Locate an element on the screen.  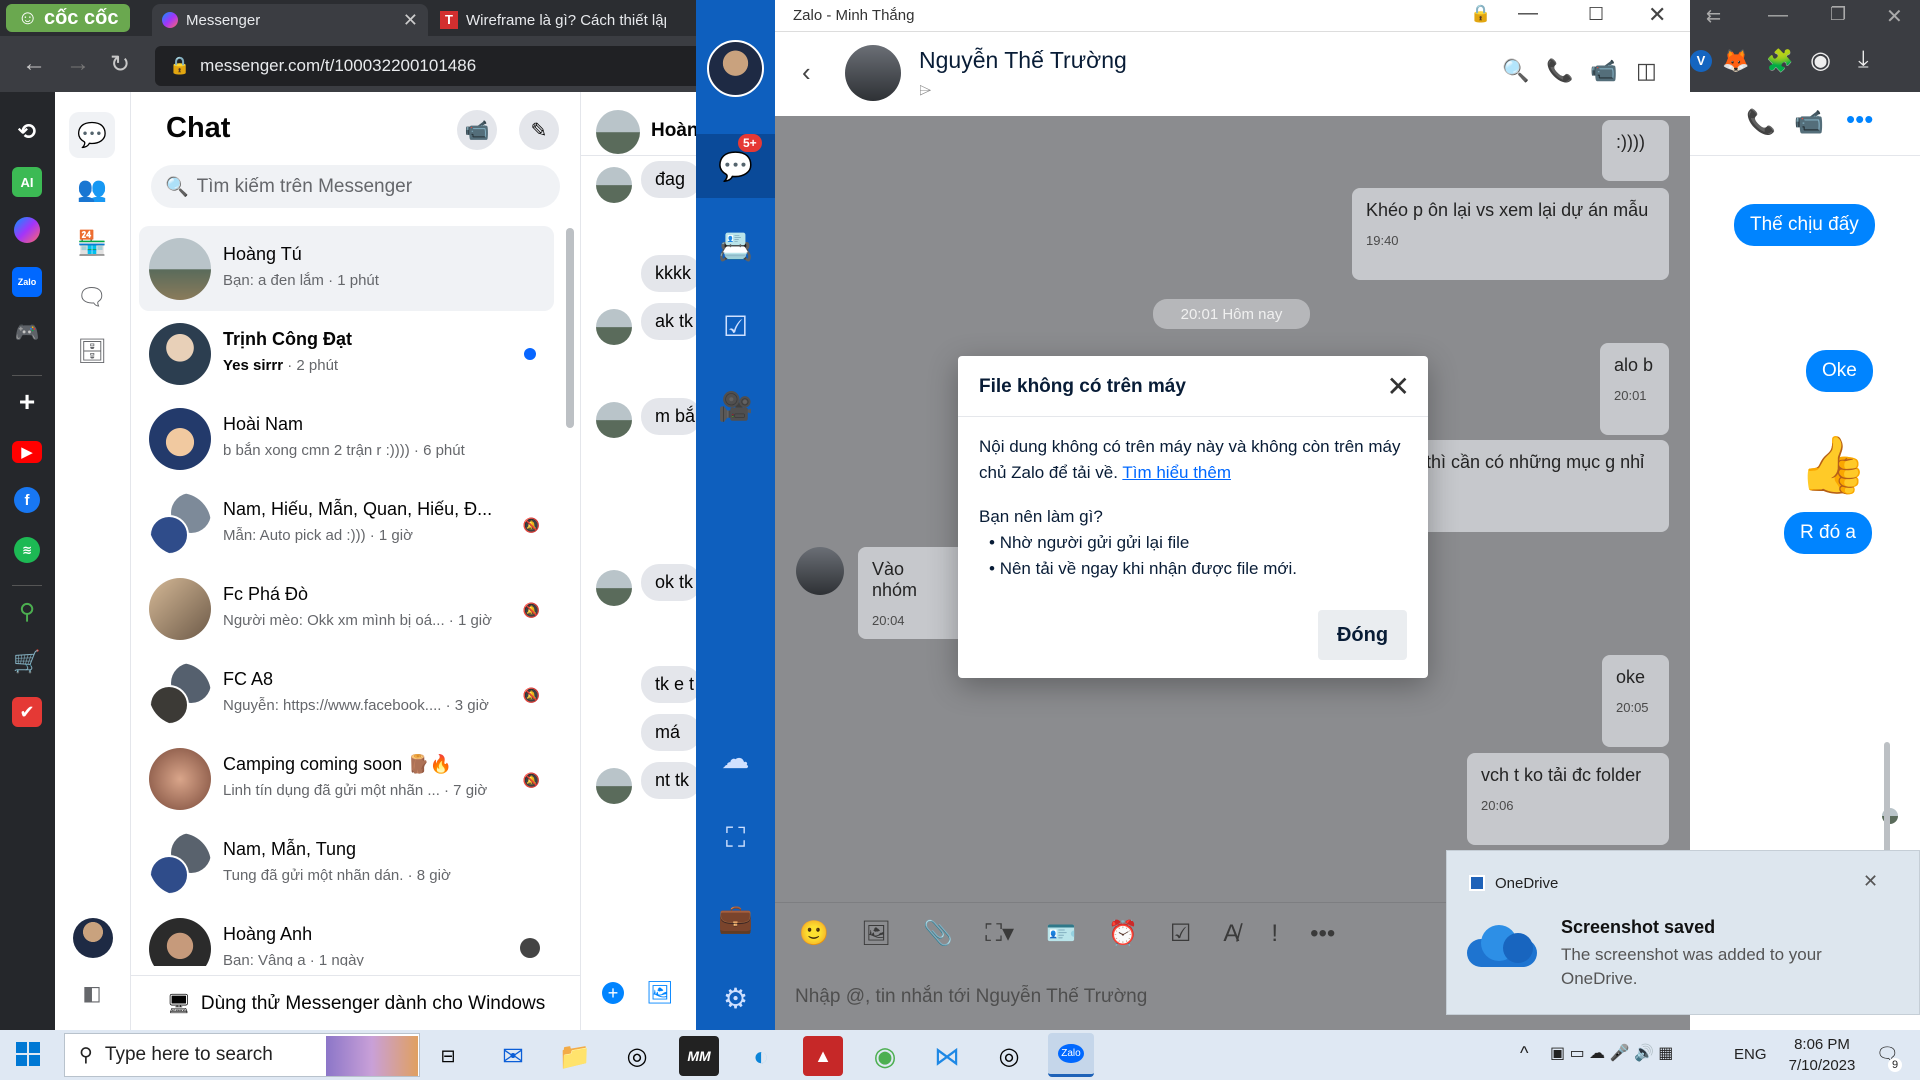
file-explorer-icon: 📁 is located at coordinates (575, 1056).